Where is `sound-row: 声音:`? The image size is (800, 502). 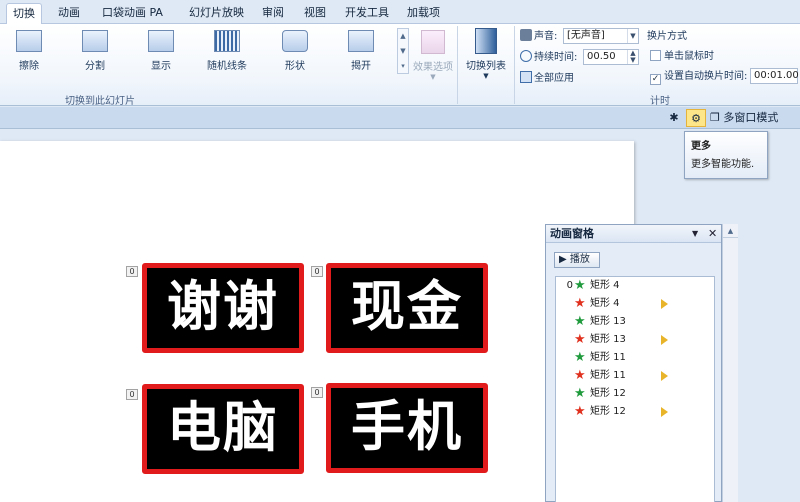 sound-row: 声音: is located at coordinates (538, 36).